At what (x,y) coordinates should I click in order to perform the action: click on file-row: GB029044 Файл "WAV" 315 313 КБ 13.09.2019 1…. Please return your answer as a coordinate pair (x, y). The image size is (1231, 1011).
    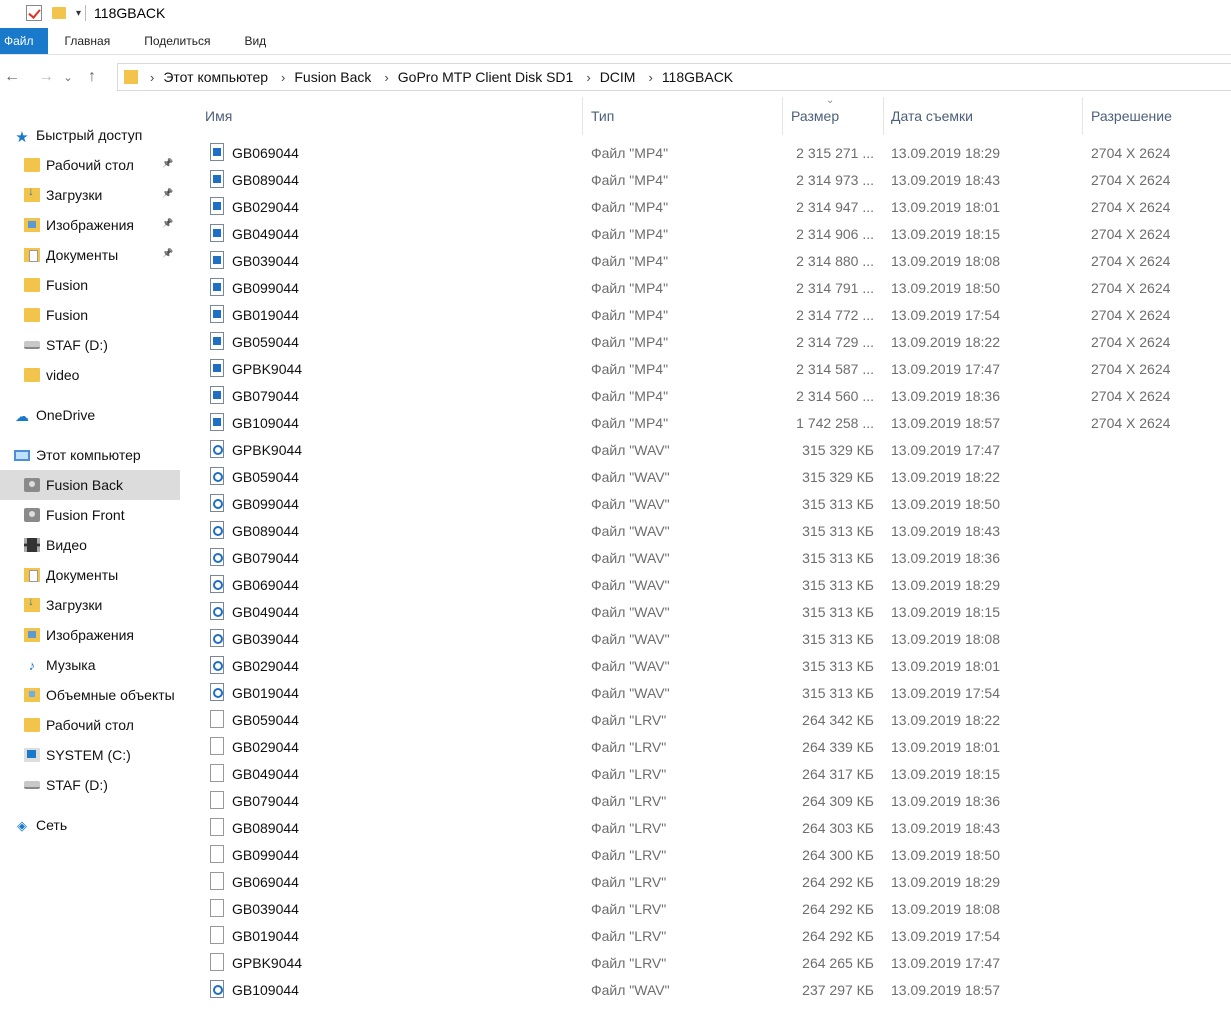
    Looking at the image, I should click on (705, 666).